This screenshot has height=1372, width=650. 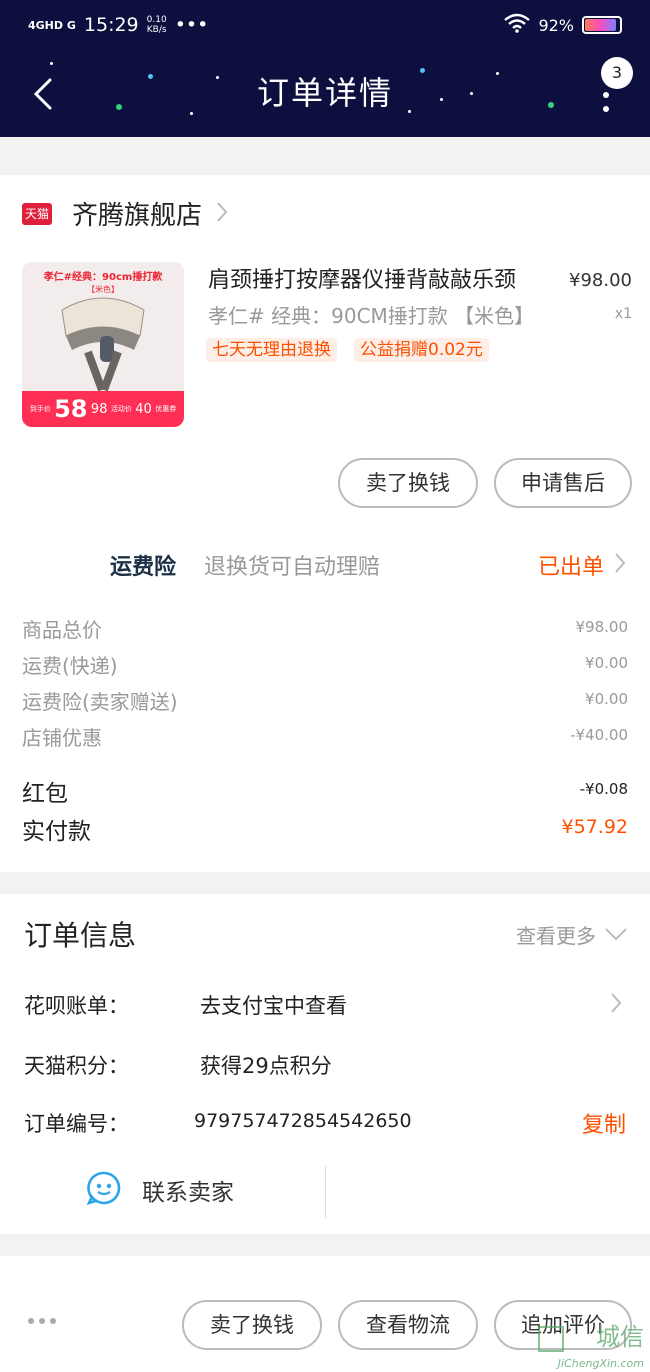 I want to click on more-menu-icon, so click(x=606, y=102).